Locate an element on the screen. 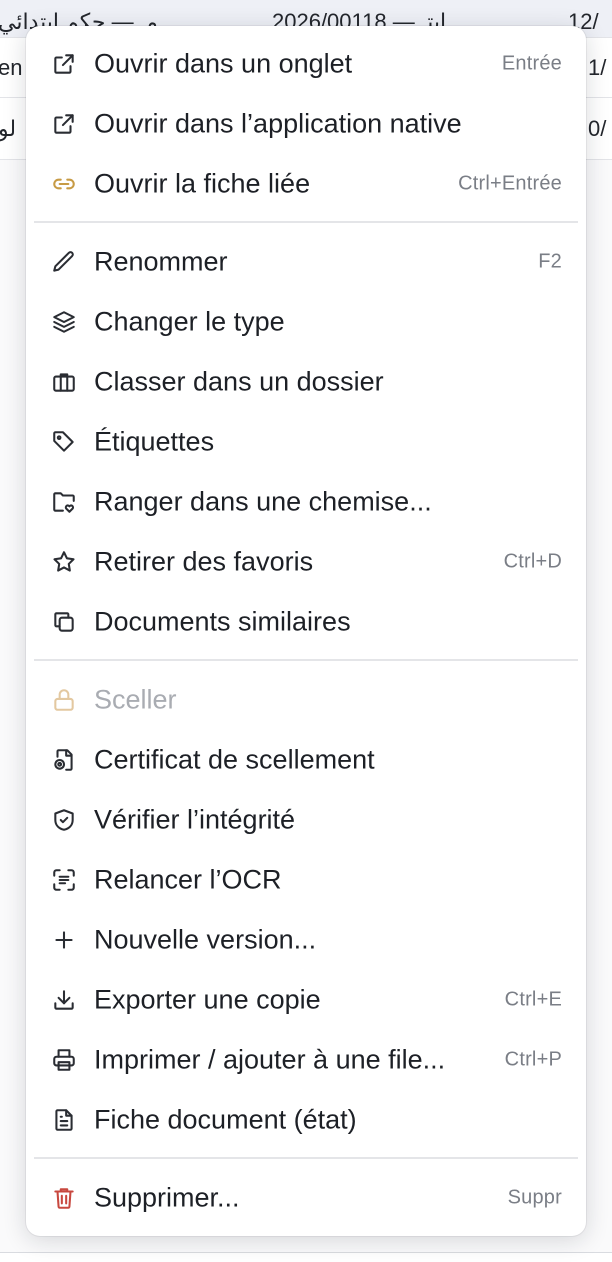  table-footer is located at coordinates (306, 1257).